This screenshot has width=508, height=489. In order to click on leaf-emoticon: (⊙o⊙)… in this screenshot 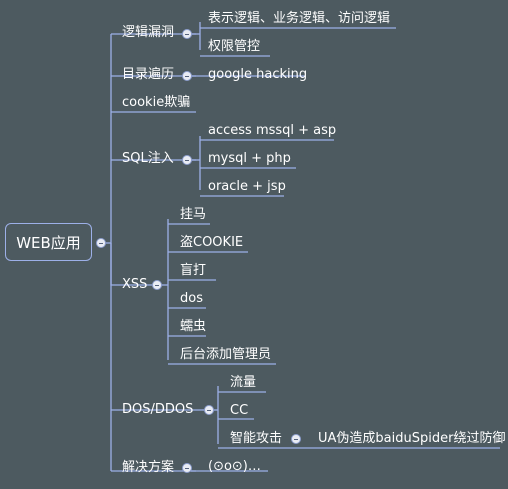, I will do `click(234, 467)`.